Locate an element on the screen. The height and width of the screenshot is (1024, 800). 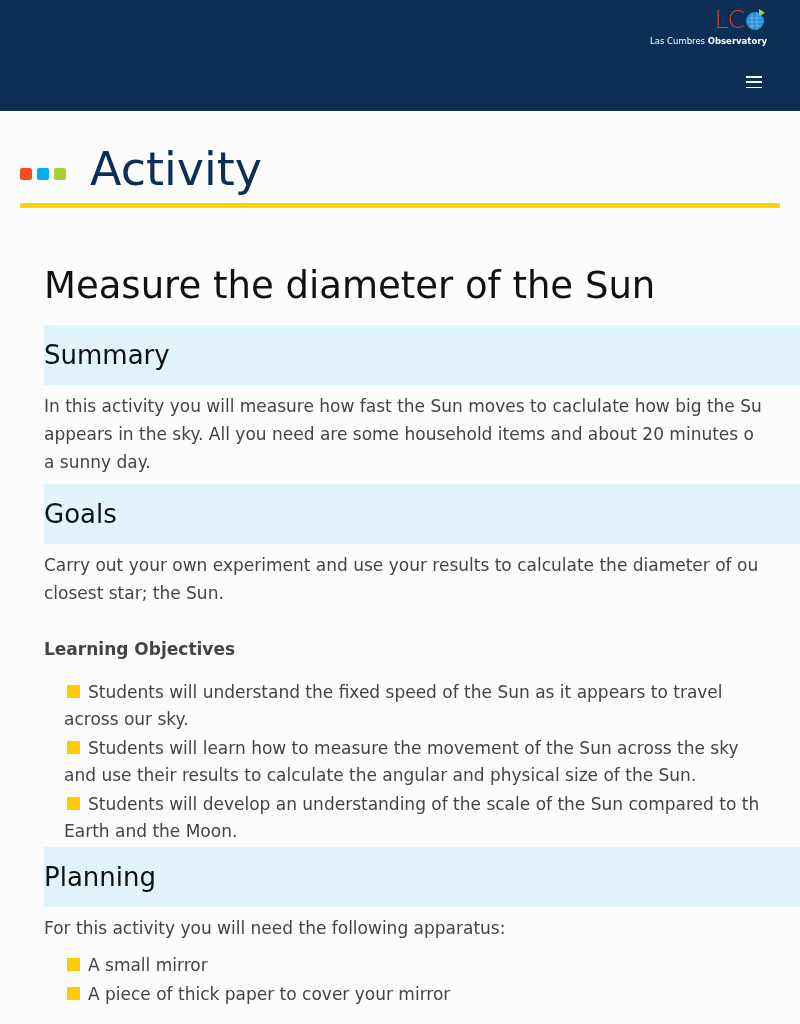
subheading: Learning Objectives is located at coordinates (140, 649).